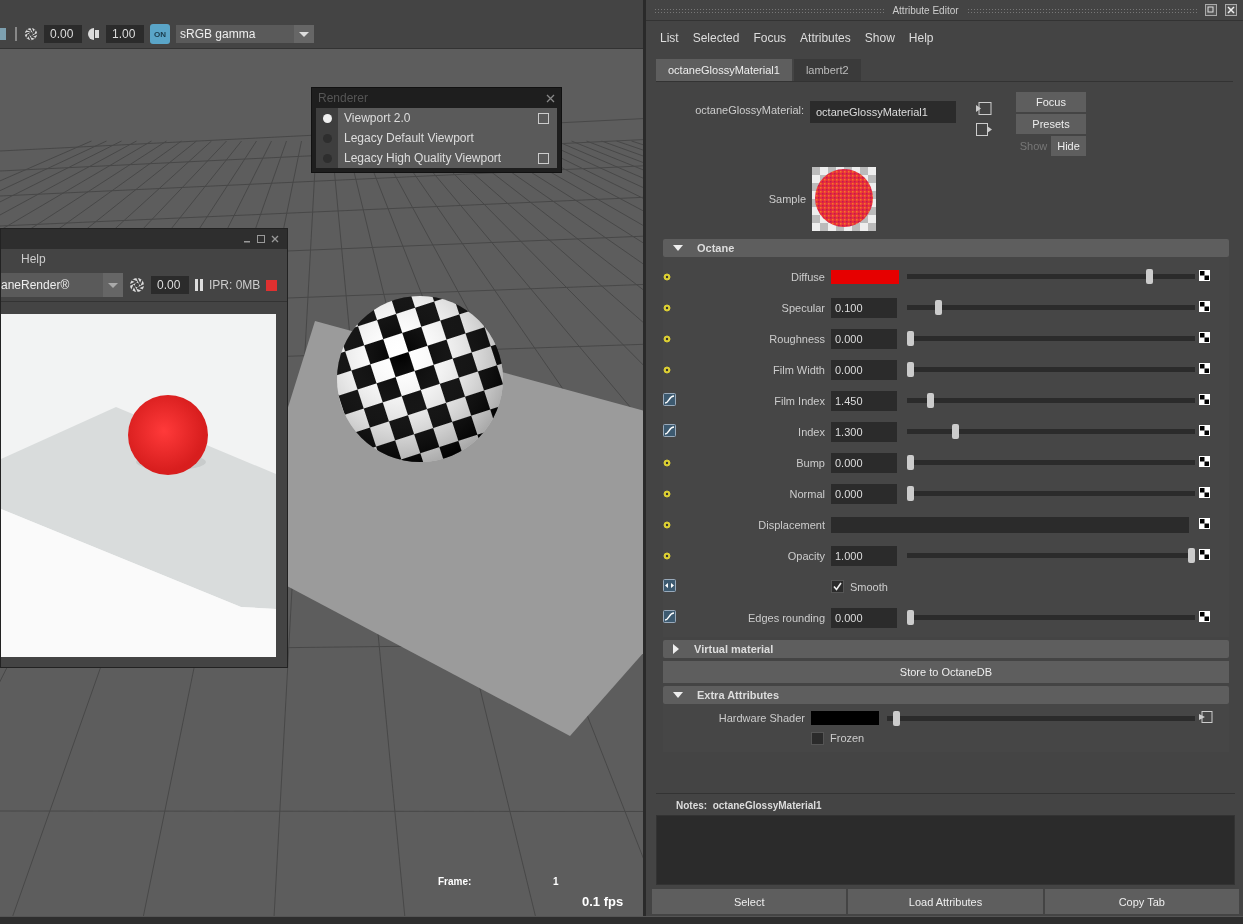  Describe the element at coordinates (1141, 901) in the screenshot. I see `panel-button: Copy Tab` at that location.